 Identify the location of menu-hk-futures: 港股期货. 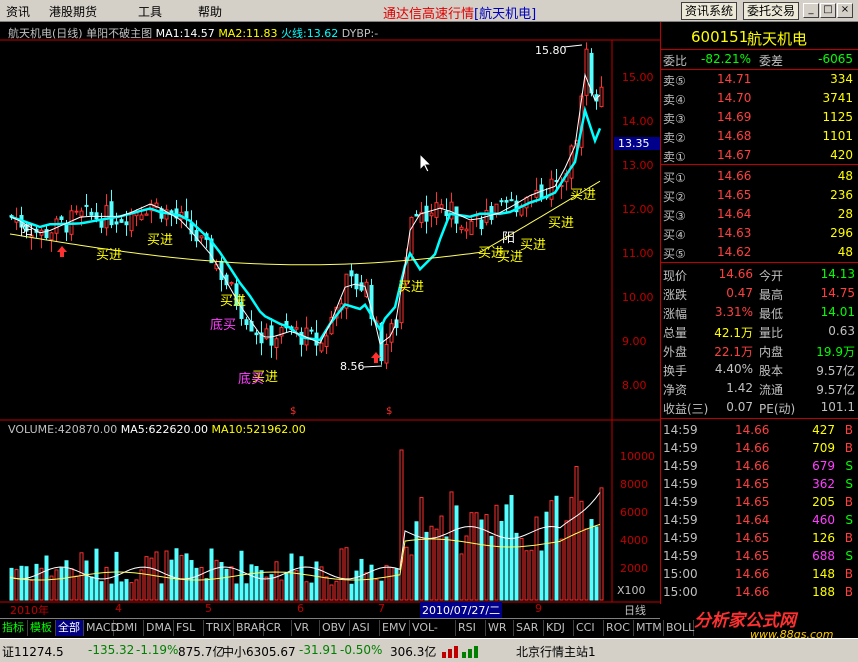
(73, 11).